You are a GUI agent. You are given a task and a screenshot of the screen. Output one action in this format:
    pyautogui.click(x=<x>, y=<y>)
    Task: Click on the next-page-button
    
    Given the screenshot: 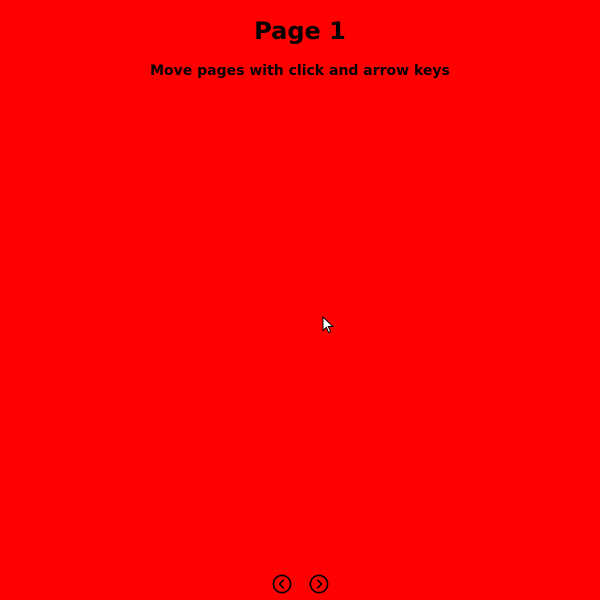 What is the action you would take?
    pyautogui.click(x=319, y=584)
    